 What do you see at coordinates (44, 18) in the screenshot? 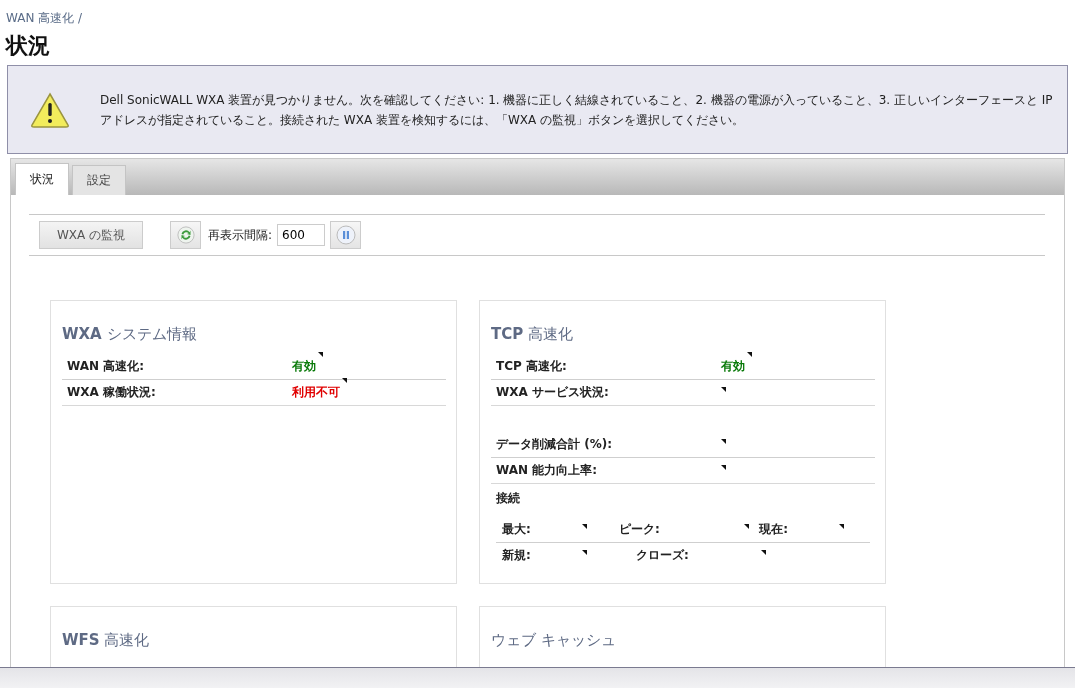
I see `breadcrumb: WAN 高速化 /` at bounding box center [44, 18].